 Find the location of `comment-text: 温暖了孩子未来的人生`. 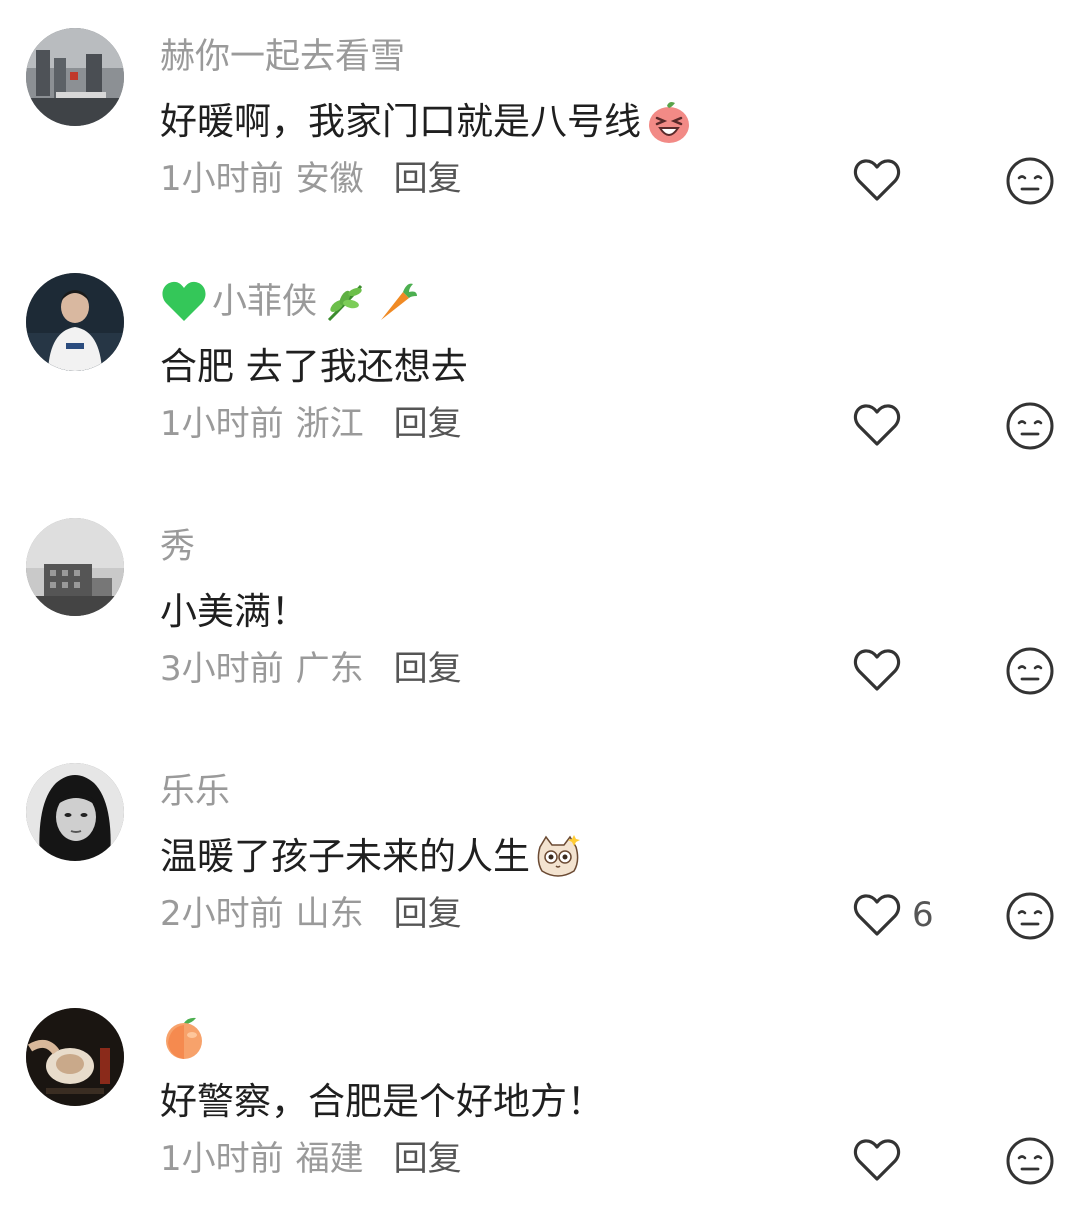

comment-text: 温暖了孩子未来的人生 is located at coordinates (371, 857).